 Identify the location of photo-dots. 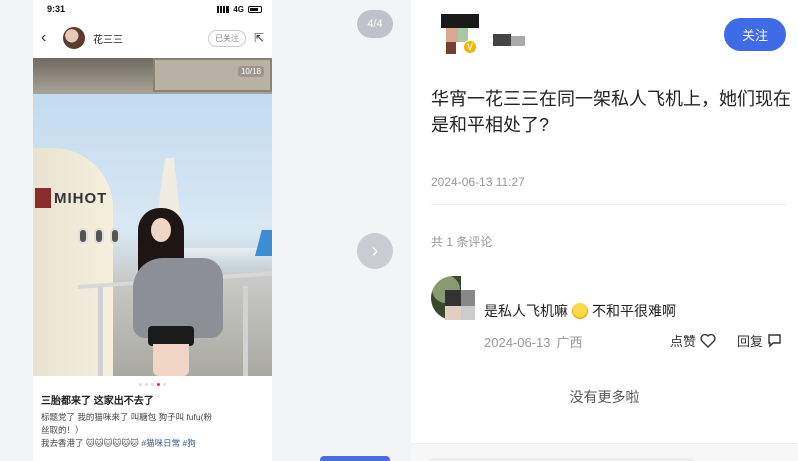
(152, 384).